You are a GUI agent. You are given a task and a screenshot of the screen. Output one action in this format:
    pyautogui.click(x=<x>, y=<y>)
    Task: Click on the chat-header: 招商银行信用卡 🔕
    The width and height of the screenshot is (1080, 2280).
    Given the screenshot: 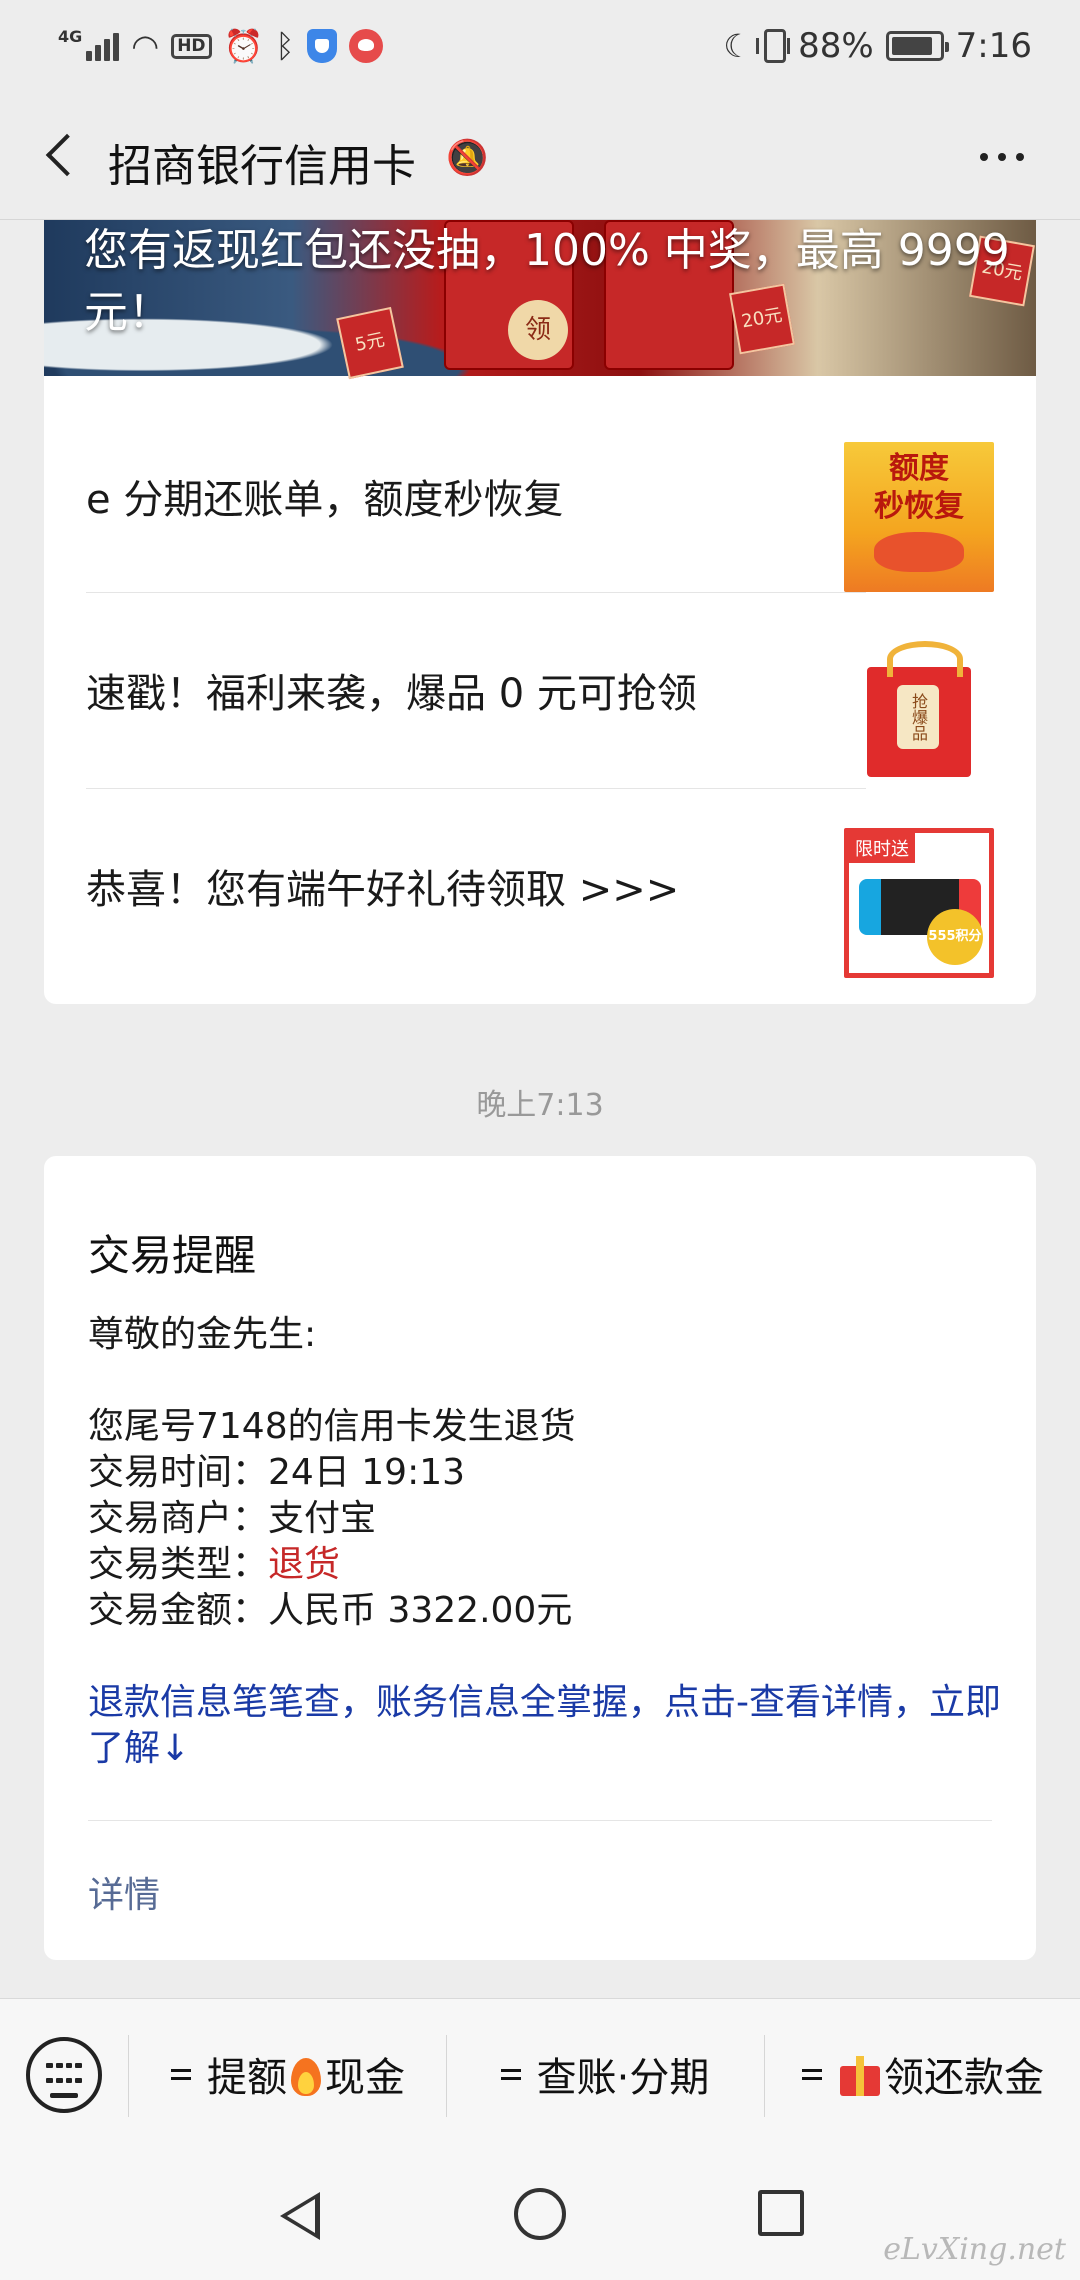 What is the action you would take?
    pyautogui.click(x=540, y=156)
    